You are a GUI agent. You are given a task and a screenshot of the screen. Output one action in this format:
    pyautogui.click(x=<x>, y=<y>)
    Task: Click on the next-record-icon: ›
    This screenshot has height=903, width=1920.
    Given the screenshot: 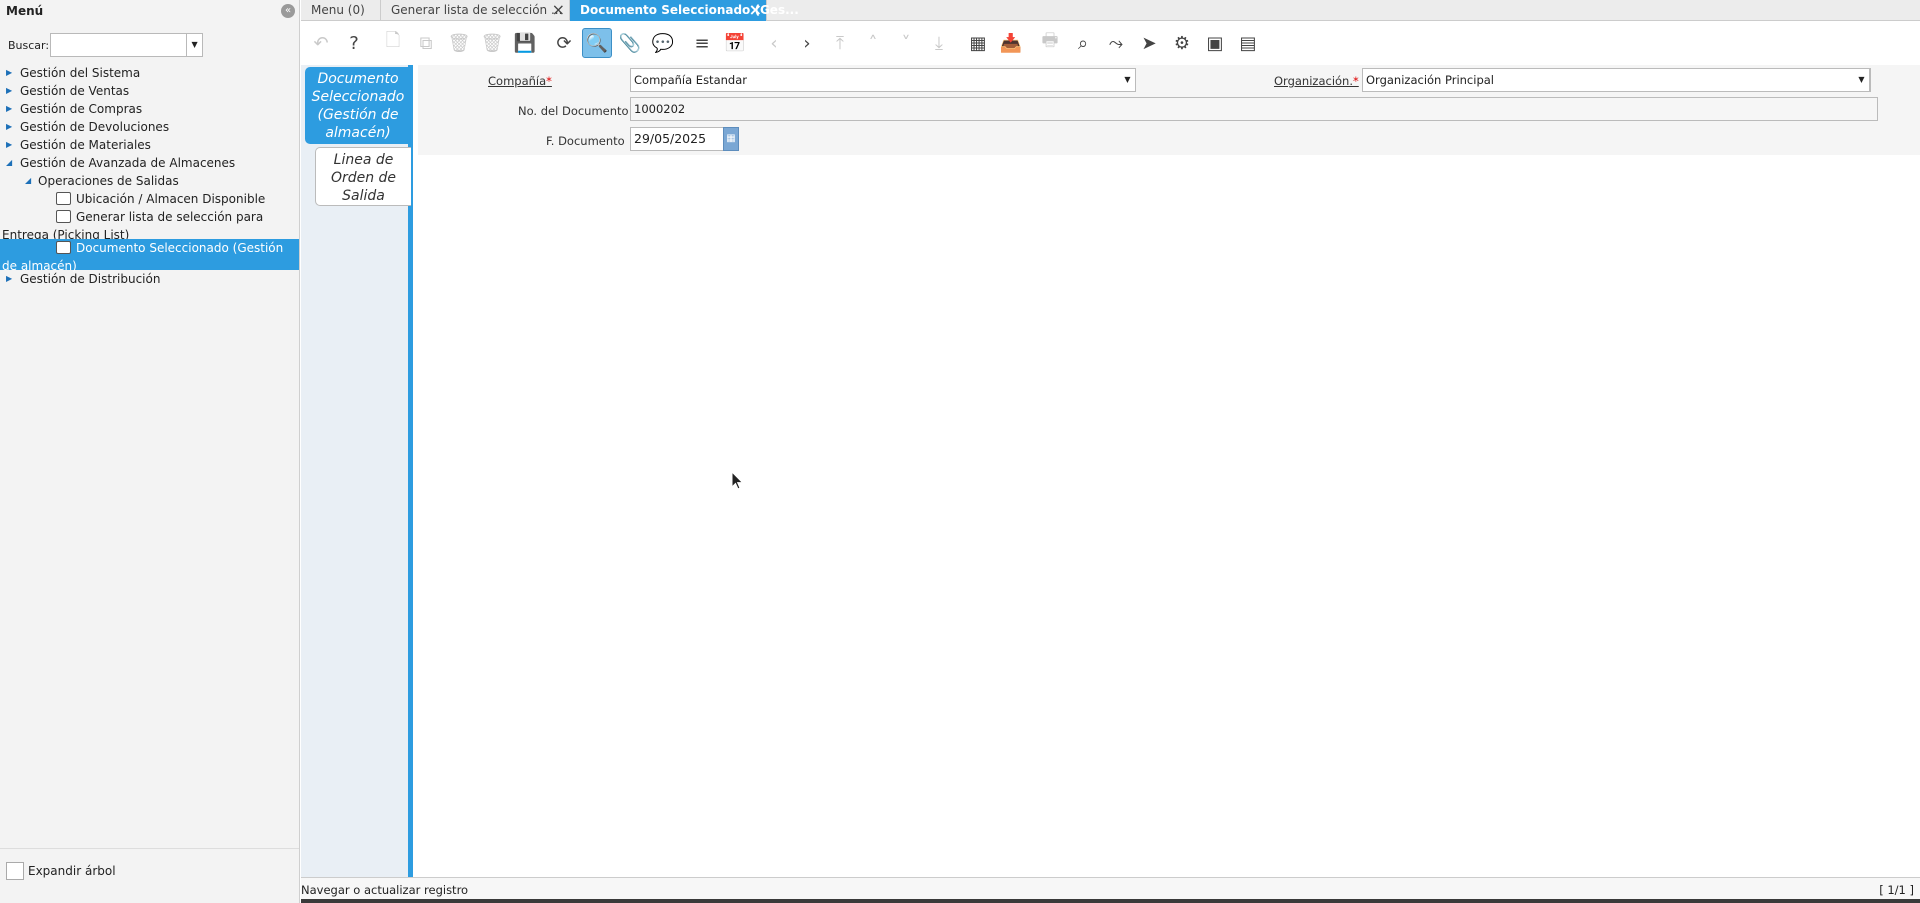 What is the action you would take?
    pyautogui.click(x=807, y=43)
    